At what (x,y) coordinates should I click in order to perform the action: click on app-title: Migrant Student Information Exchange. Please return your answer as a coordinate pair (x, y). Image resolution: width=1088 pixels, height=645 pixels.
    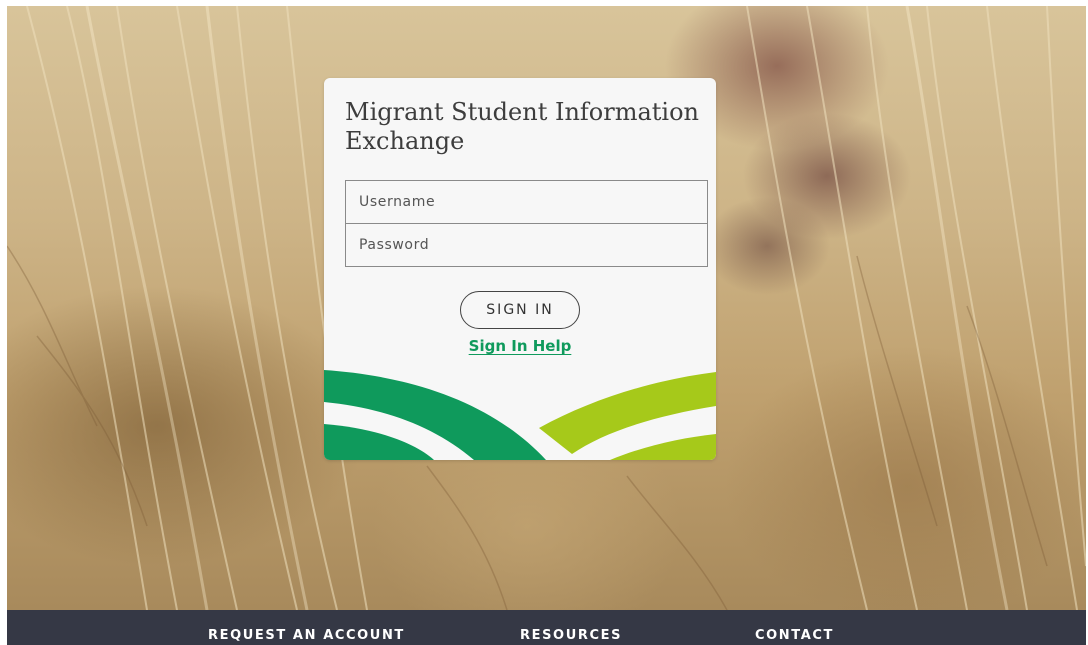
    Looking at the image, I should click on (522, 126).